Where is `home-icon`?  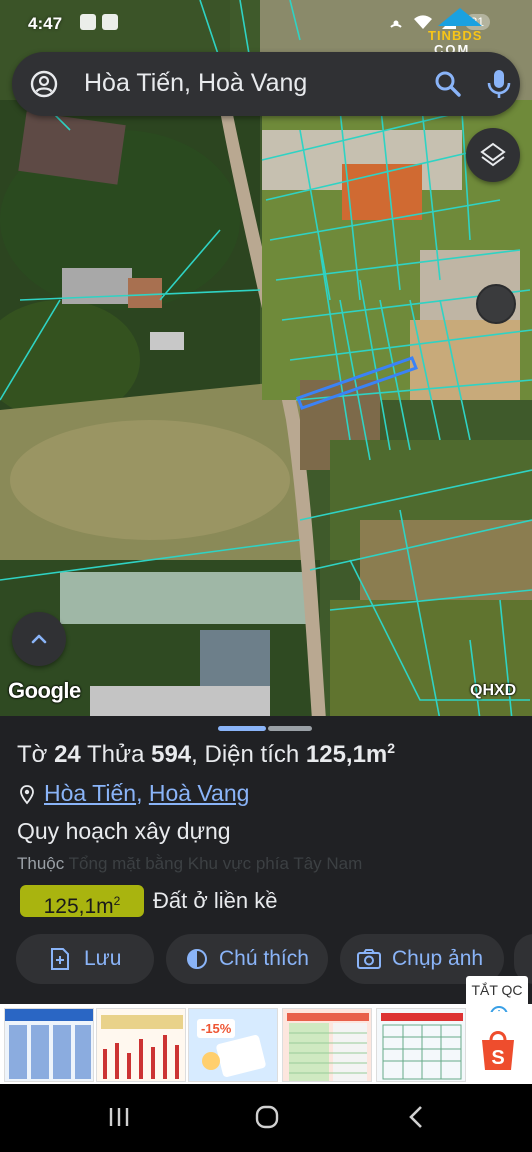
home-icon is located at coordinates (267, 1117).